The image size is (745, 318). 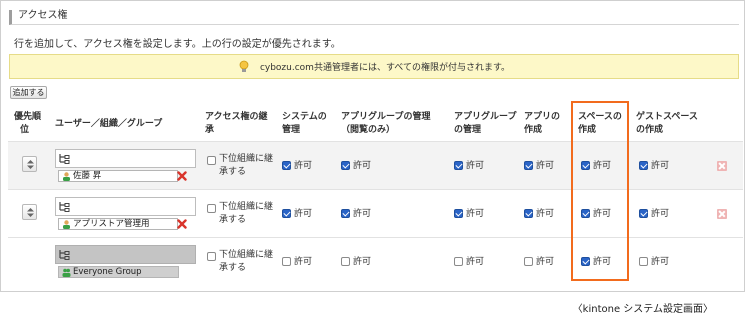 What do you see at coordinates (485, 117) in the screenshot?
I see `header-appgroup-mgmt-line1: アプリグループ` at bounding box center [485, 117].